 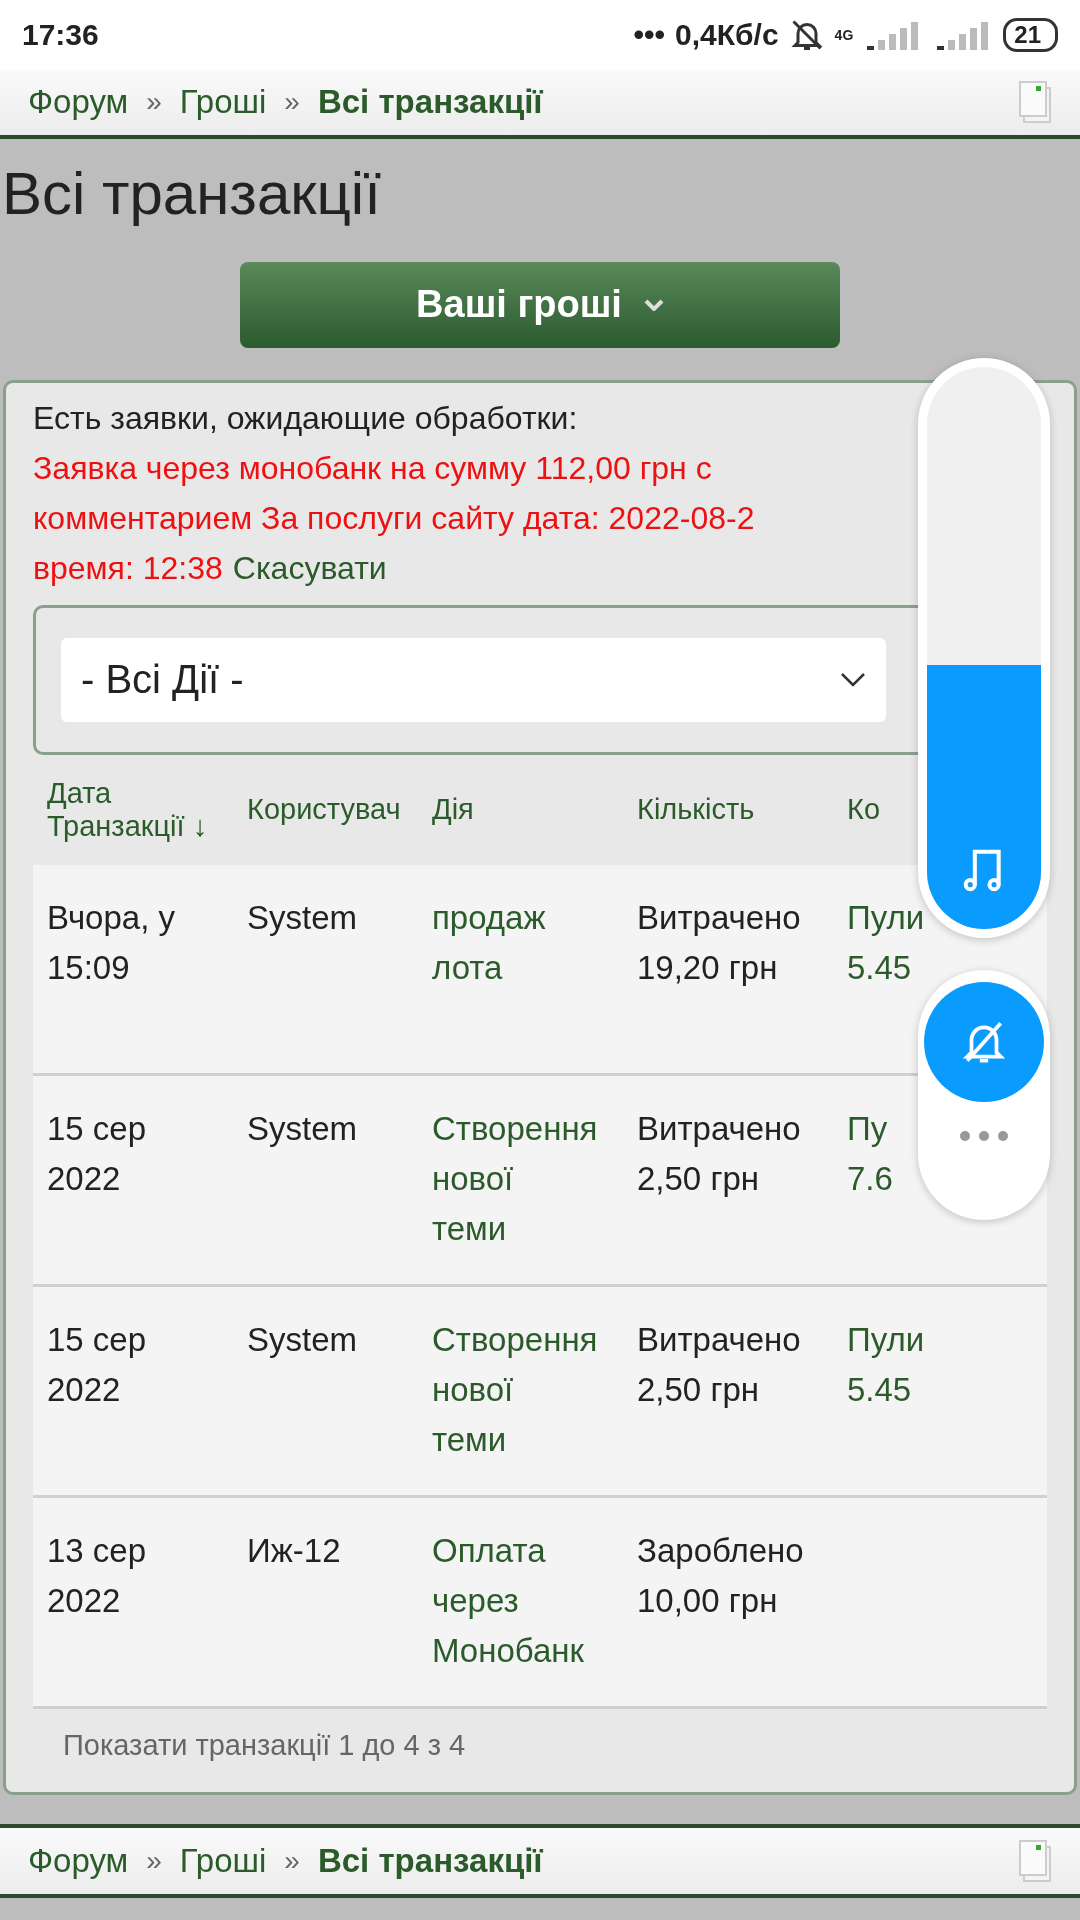 What do you see at coordinates (984, 648) in the screenshot?
I see `volume-slider` at bounding box center [984, 648].